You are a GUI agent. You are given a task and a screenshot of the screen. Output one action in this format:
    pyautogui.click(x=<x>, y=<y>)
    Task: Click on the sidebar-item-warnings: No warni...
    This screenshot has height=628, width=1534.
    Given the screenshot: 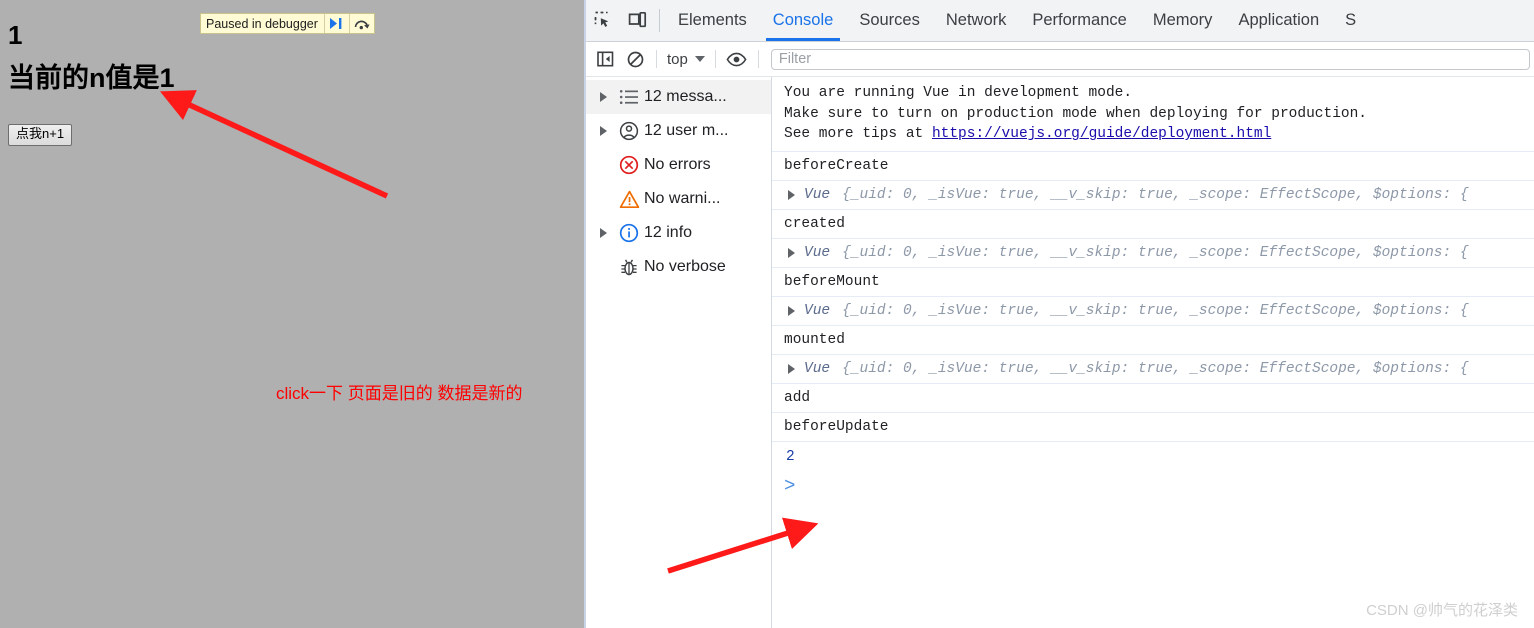 What is the action you would take?
    pyautogui.click(x=678, y=199)
    